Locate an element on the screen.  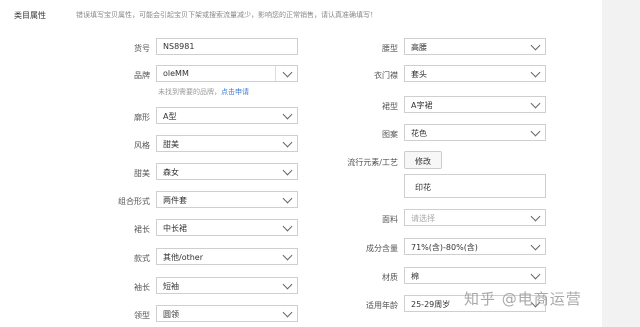
label-sleeve-length: 袖长 is located at coordinates (142, 287).